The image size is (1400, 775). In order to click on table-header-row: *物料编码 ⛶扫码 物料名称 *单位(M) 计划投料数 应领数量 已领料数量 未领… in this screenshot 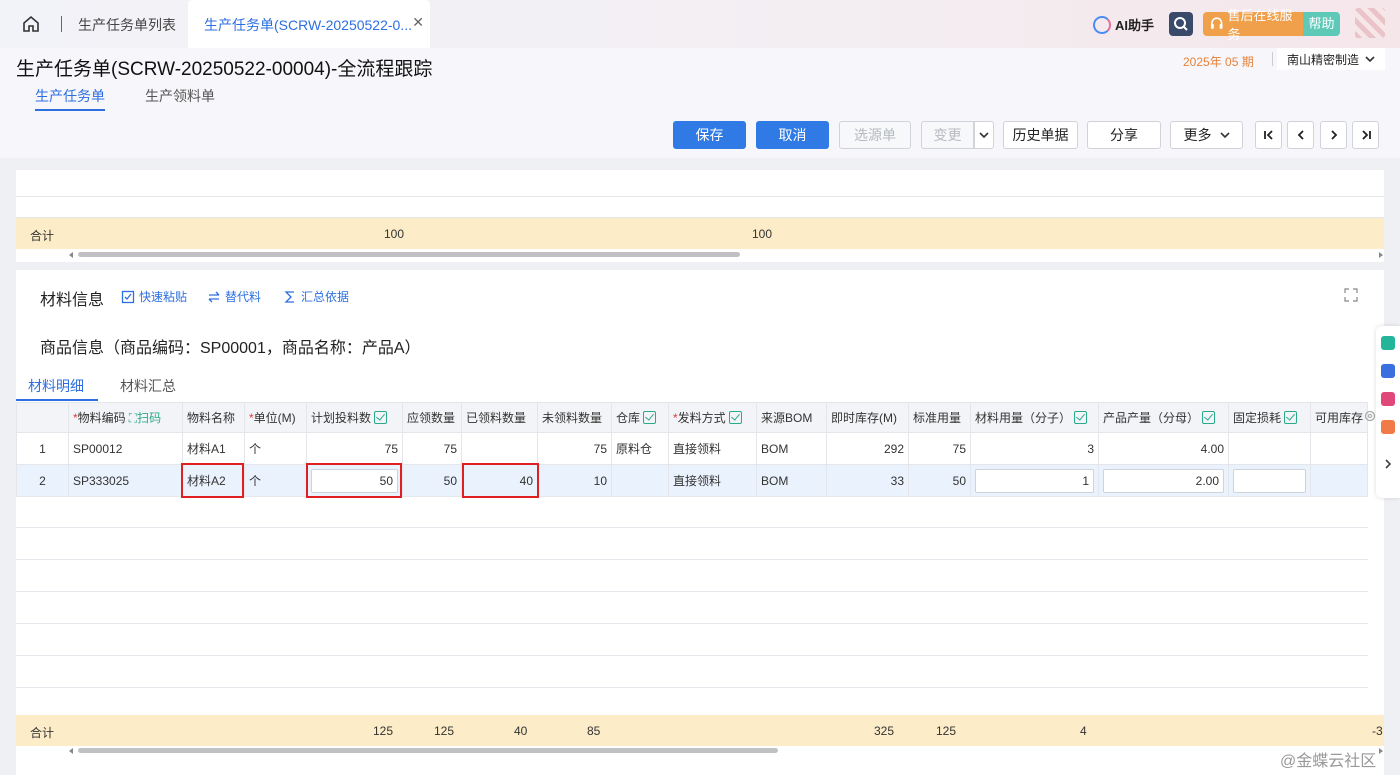, I will do `click(692, 417)`.